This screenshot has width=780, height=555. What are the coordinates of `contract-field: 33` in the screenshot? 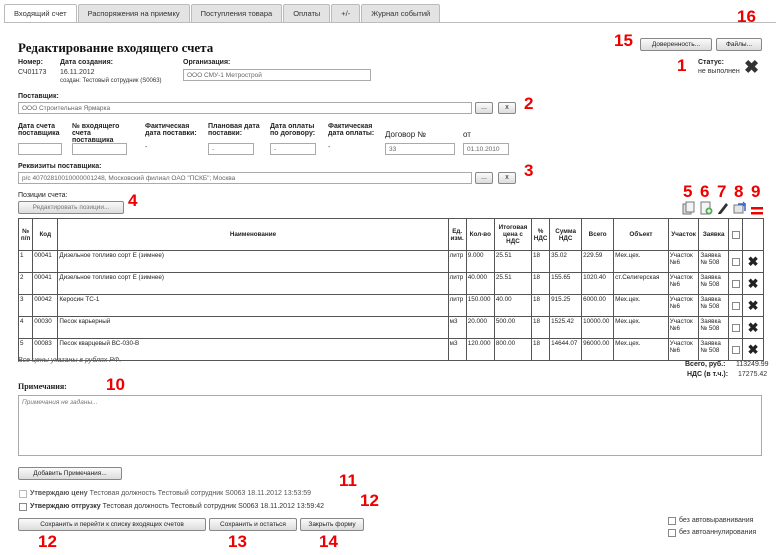 It's located at (420, 149).